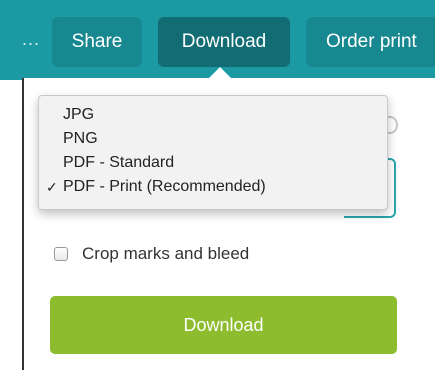 The image size is (435, 370). I want to click on option-jpg: JPG, so click(213, 115).